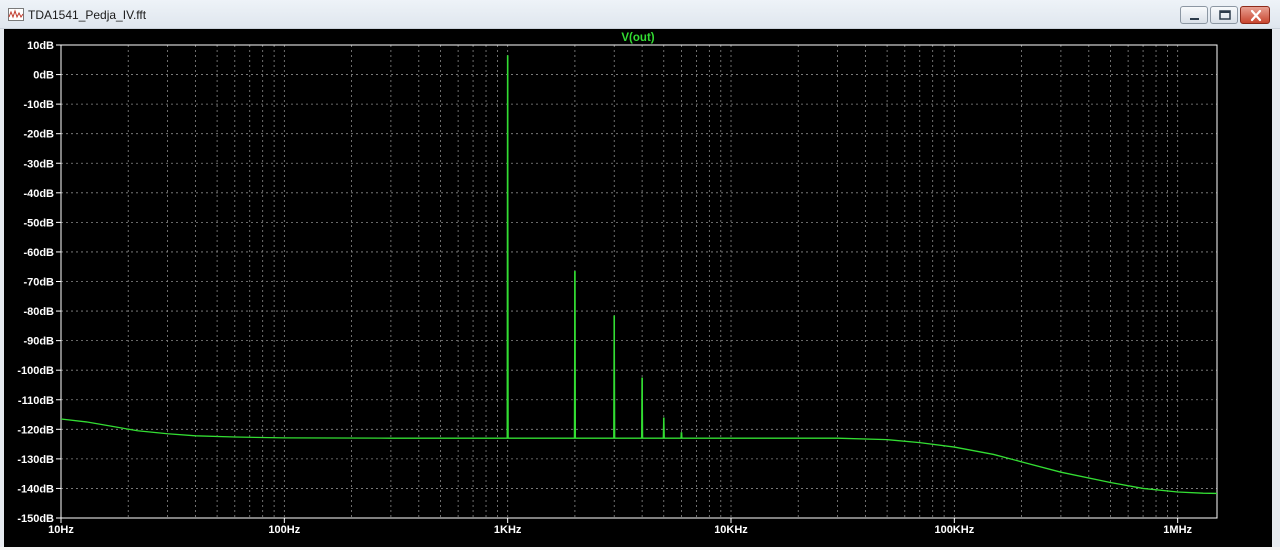  I want to click on maximize-icon, so click(1225, 15).